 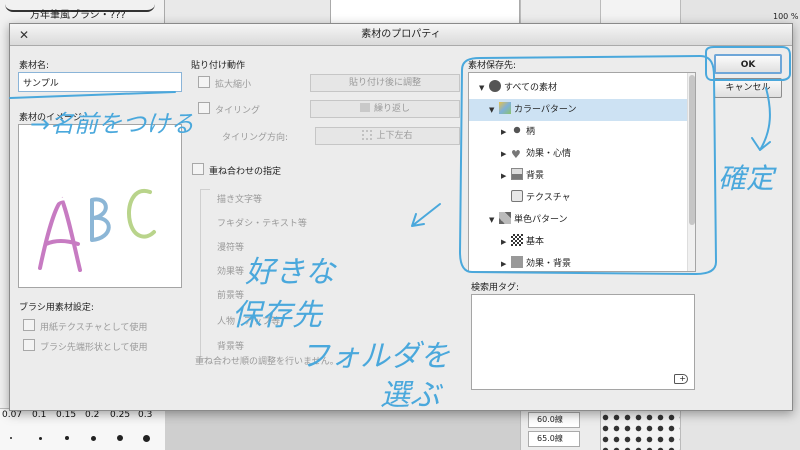 I want to click on preview-letters, so click(x=92, y=230).